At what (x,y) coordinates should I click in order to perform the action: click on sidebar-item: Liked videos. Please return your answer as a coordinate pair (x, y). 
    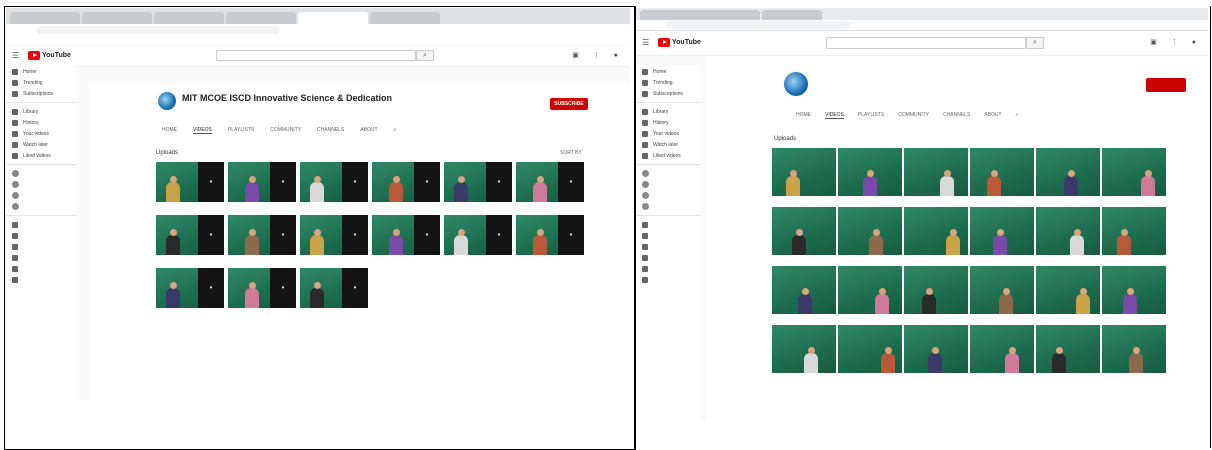
    Looking at the image, I should click on (41, 155).